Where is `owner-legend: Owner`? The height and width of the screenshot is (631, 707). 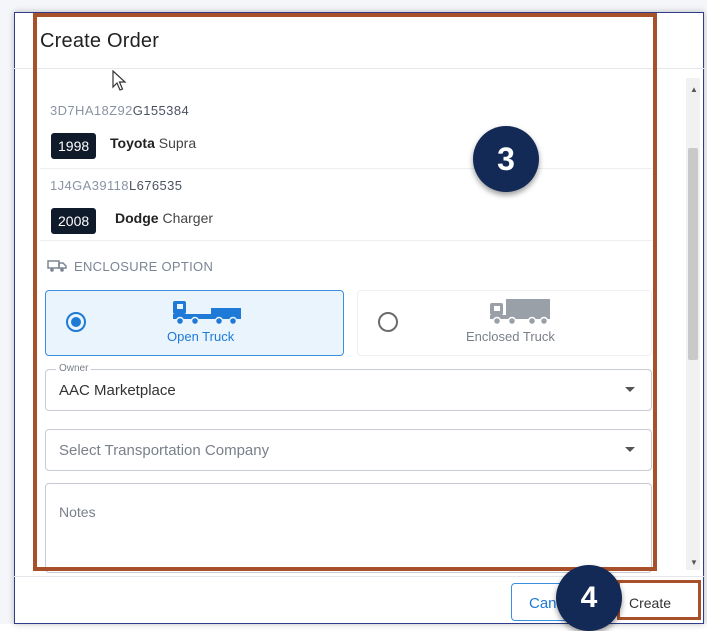 owner-legend: Owner is located at coordinates (74, 368).